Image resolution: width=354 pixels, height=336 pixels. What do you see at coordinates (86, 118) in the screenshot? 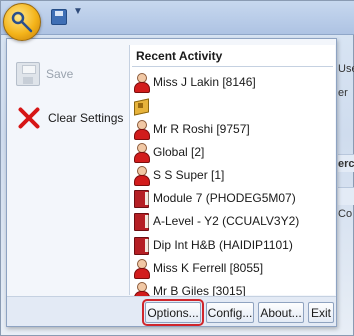
I see `clear-settings-label: Clear Settings` at bounding box center [86, 118].